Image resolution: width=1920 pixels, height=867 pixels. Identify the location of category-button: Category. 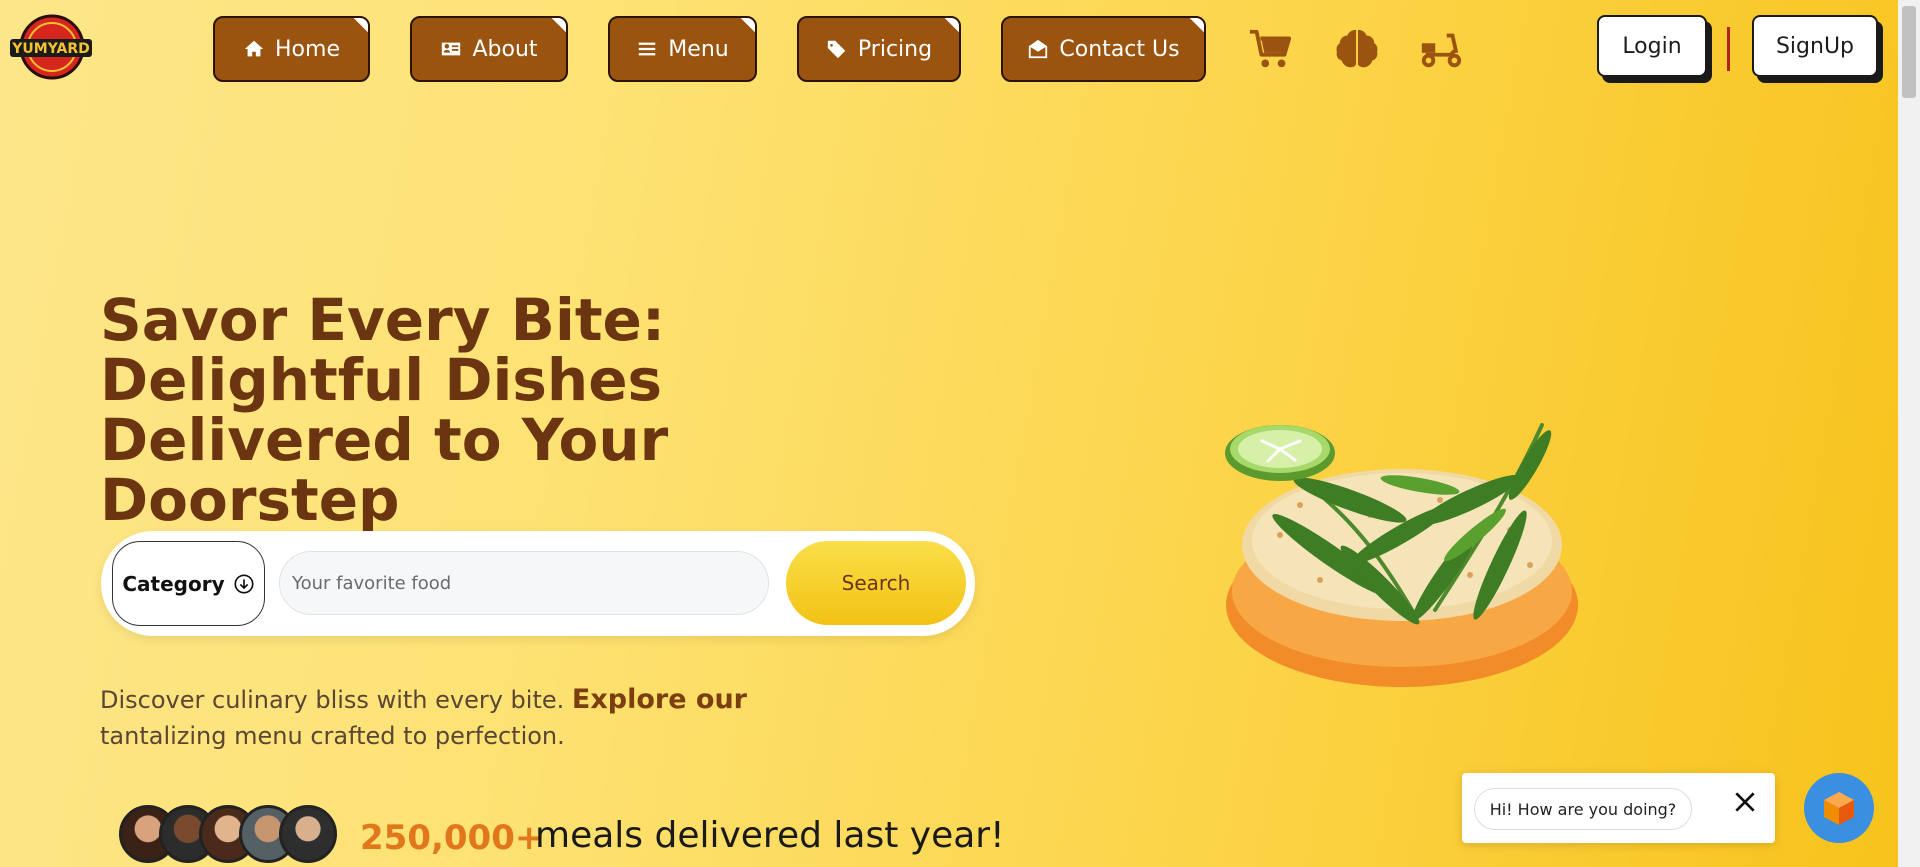
(188, 583).